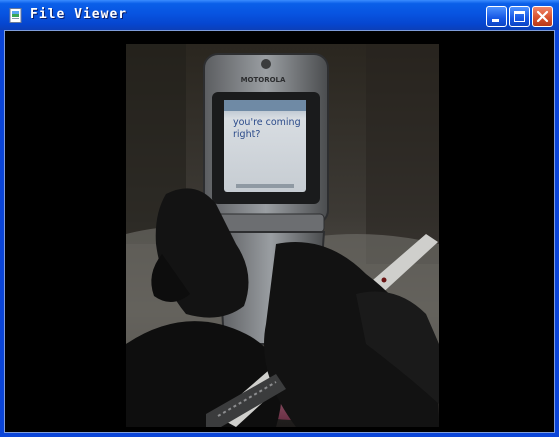 The height and width of the screenshot is (437, 559). I want to click on close-button, so click(542, 16).